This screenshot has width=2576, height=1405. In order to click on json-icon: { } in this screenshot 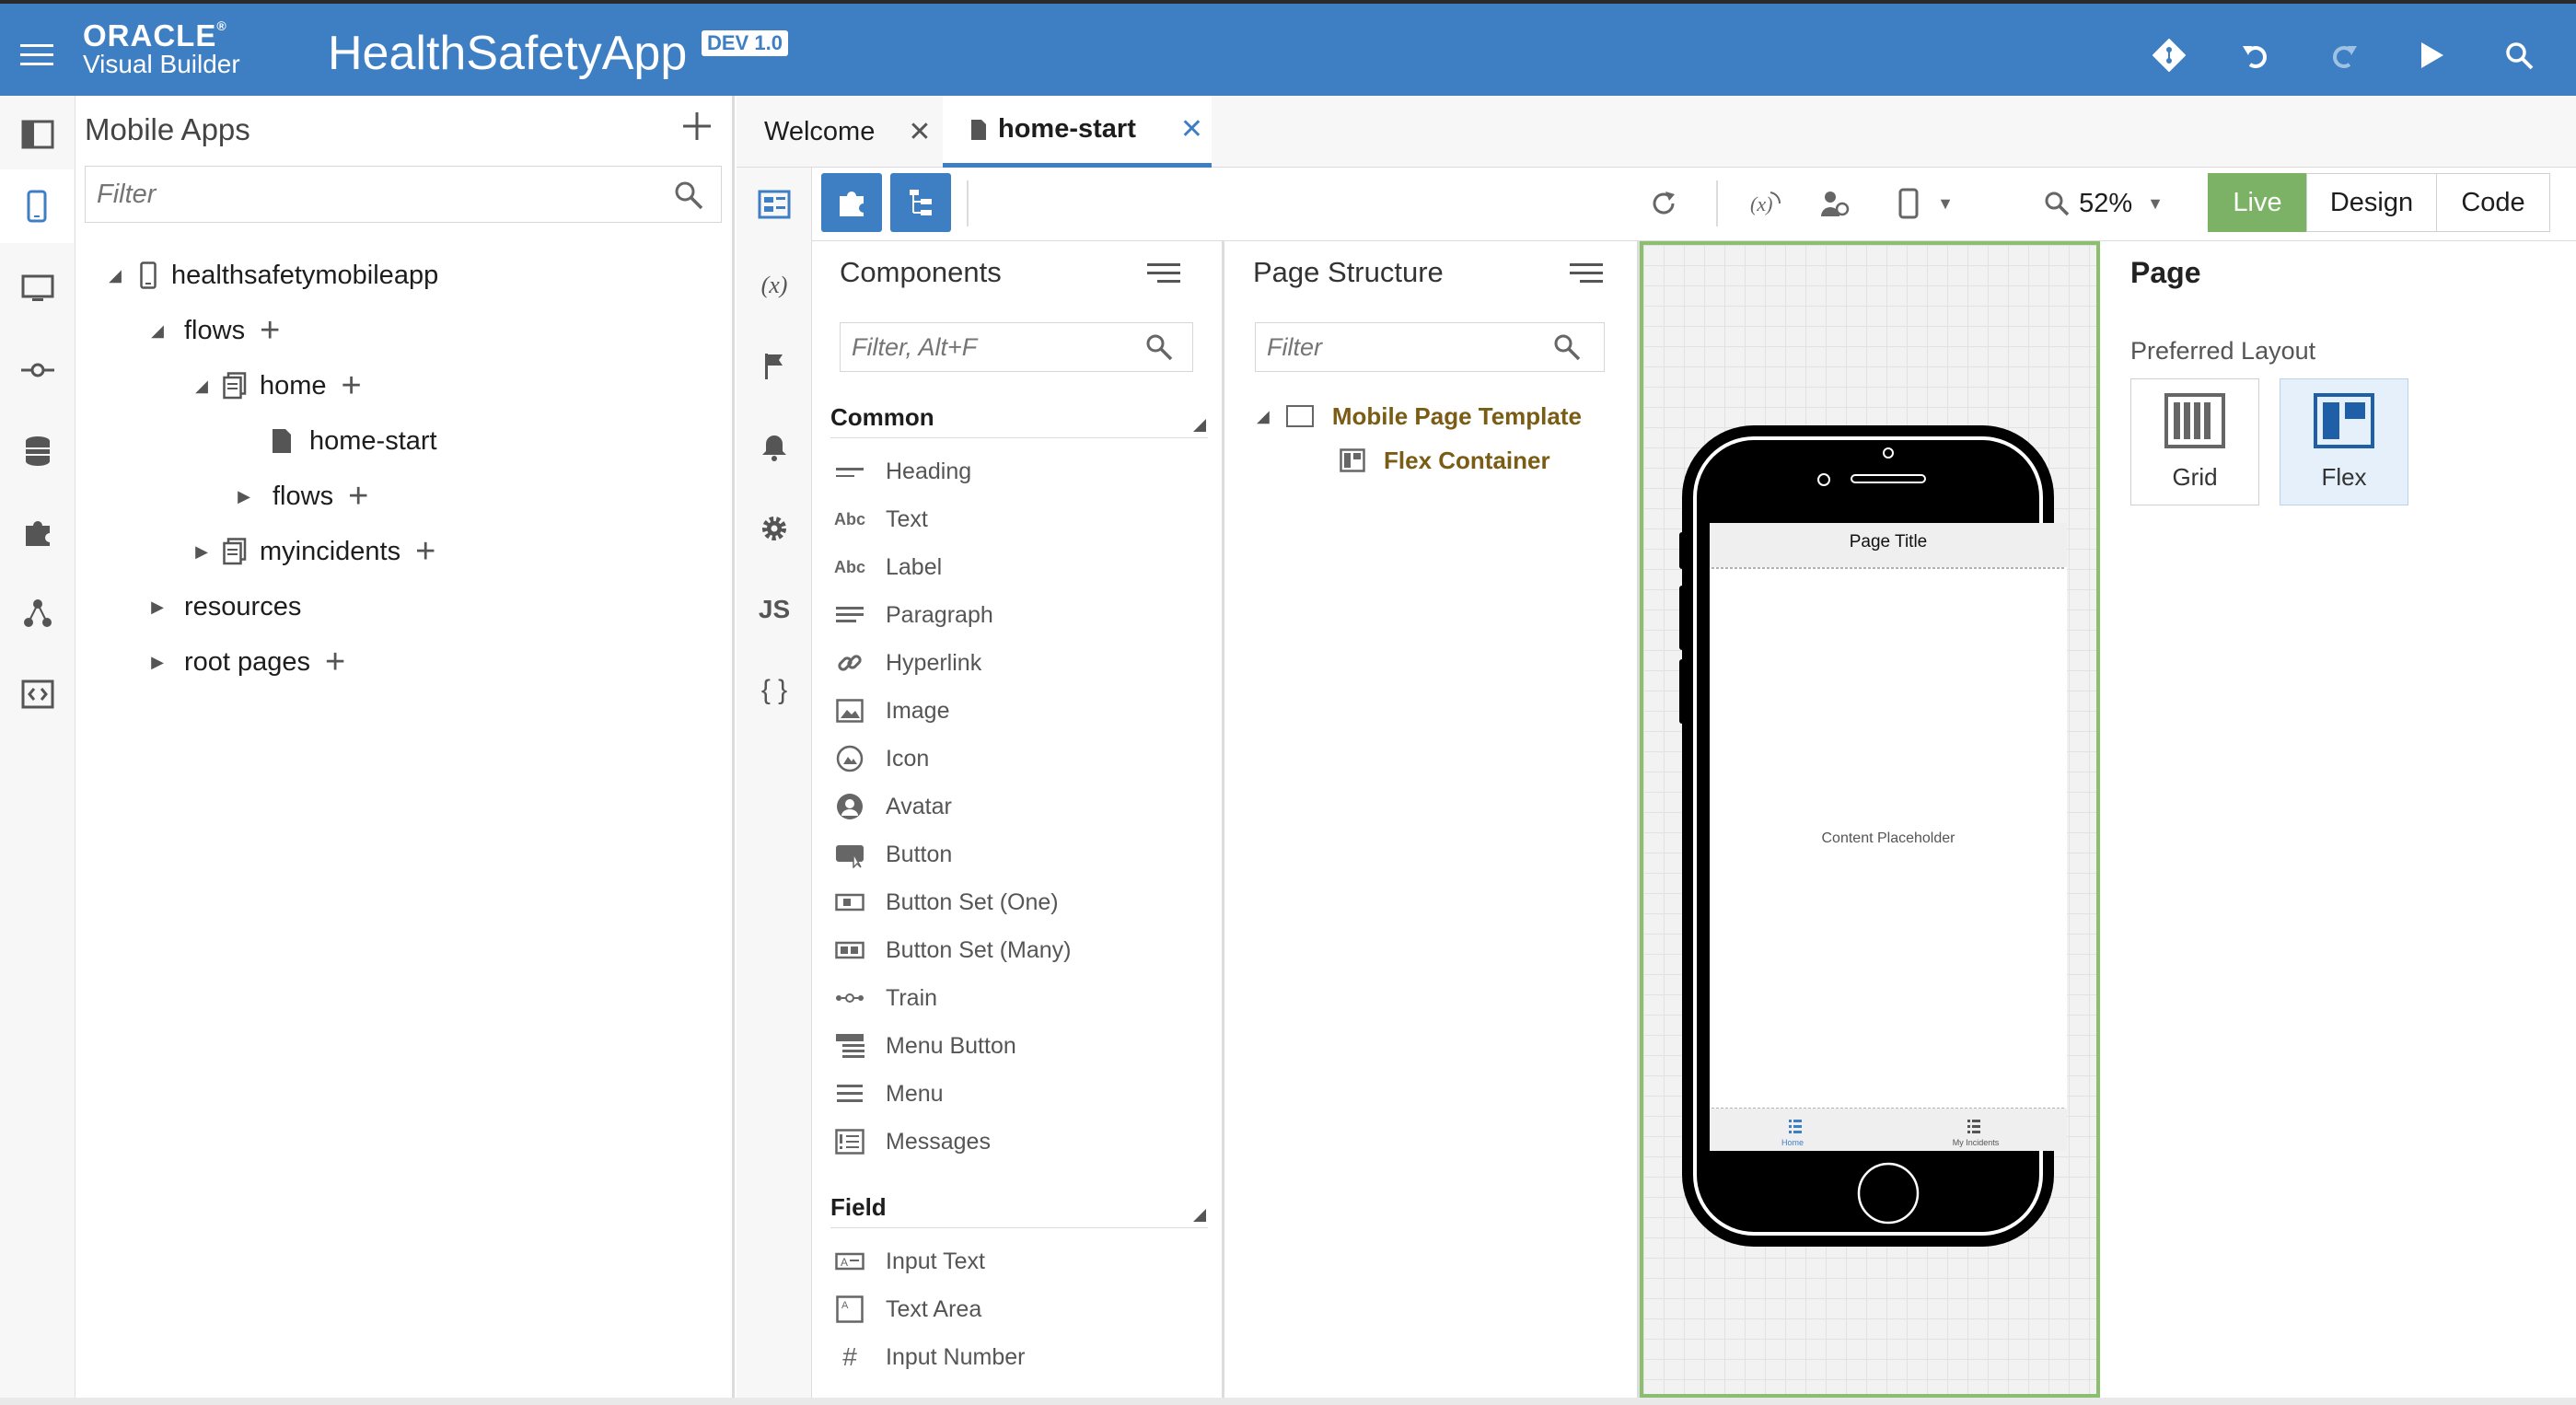, I will do `click(774, 691)`.